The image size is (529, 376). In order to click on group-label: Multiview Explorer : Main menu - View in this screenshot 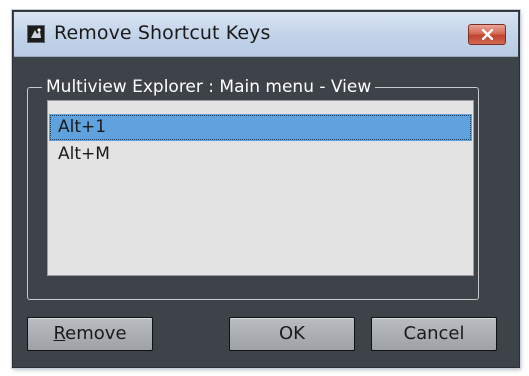, I will do `click(209, 87)`.